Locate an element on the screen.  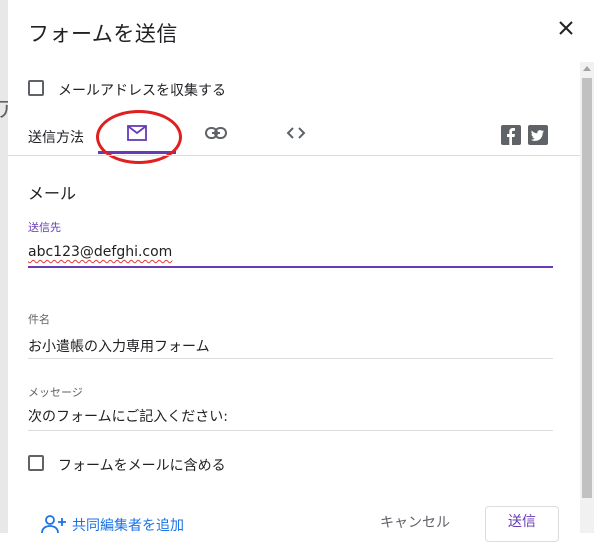
tab-link is located at coordinates (215, 135).